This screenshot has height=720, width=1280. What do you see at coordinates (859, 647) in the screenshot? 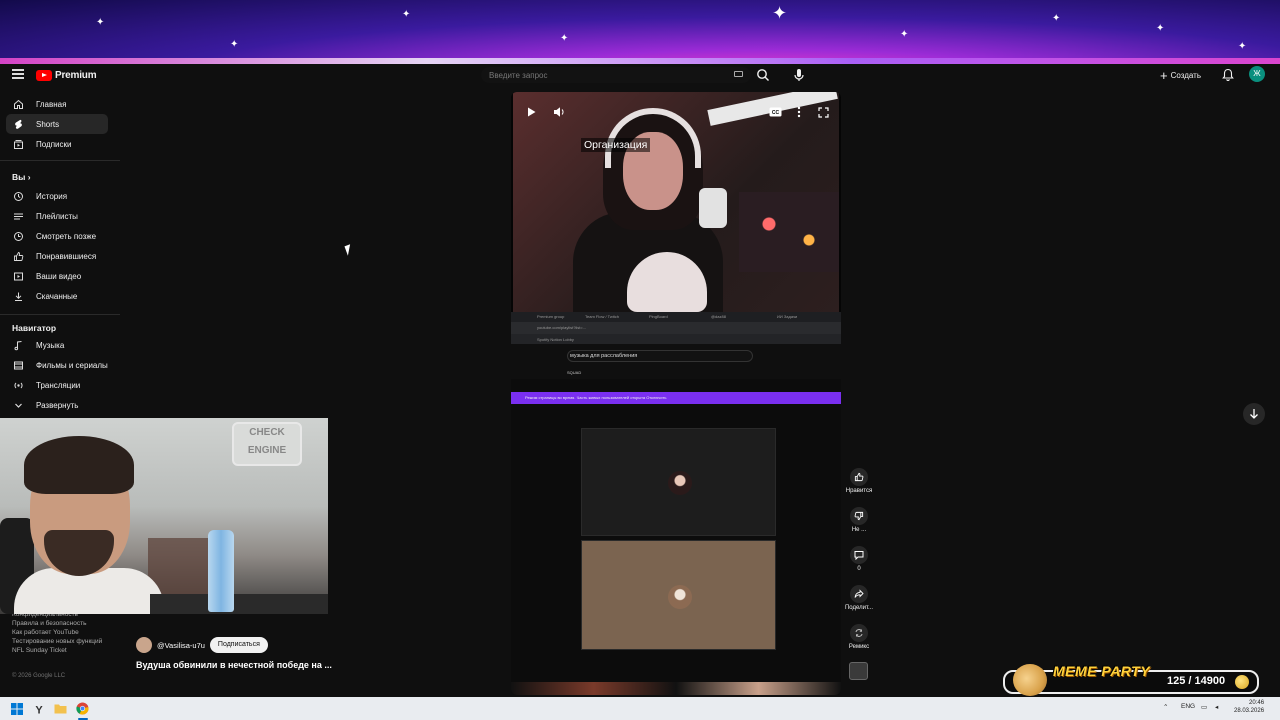
I see `remix-label: Ремикс` at bounding box center [859, 647].